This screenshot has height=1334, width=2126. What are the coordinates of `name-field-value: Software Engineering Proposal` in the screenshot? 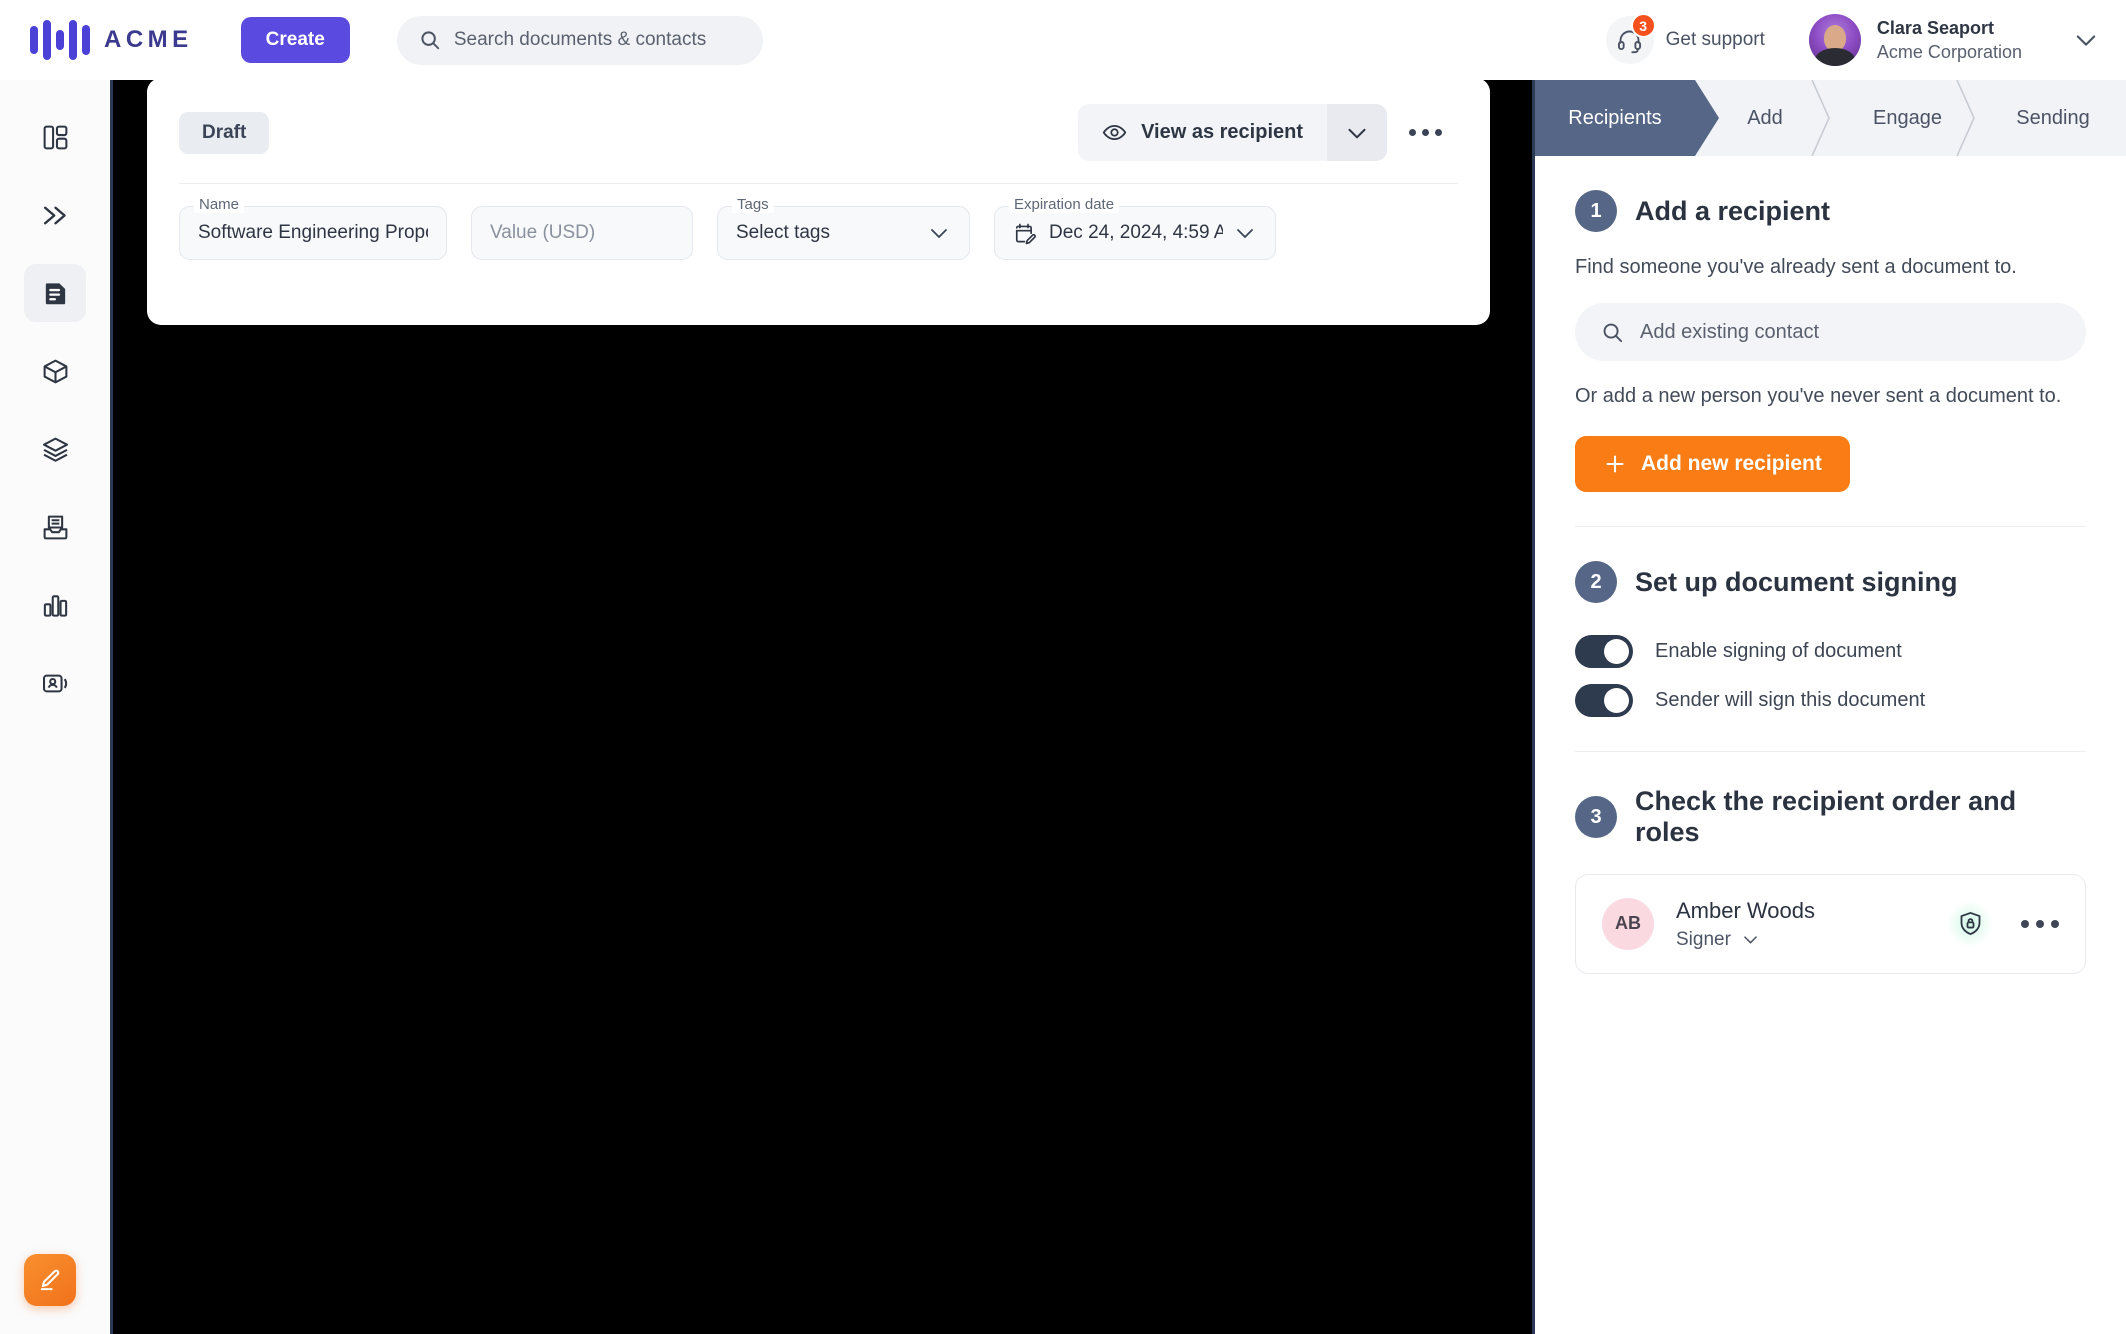 It's located at (313, 232).